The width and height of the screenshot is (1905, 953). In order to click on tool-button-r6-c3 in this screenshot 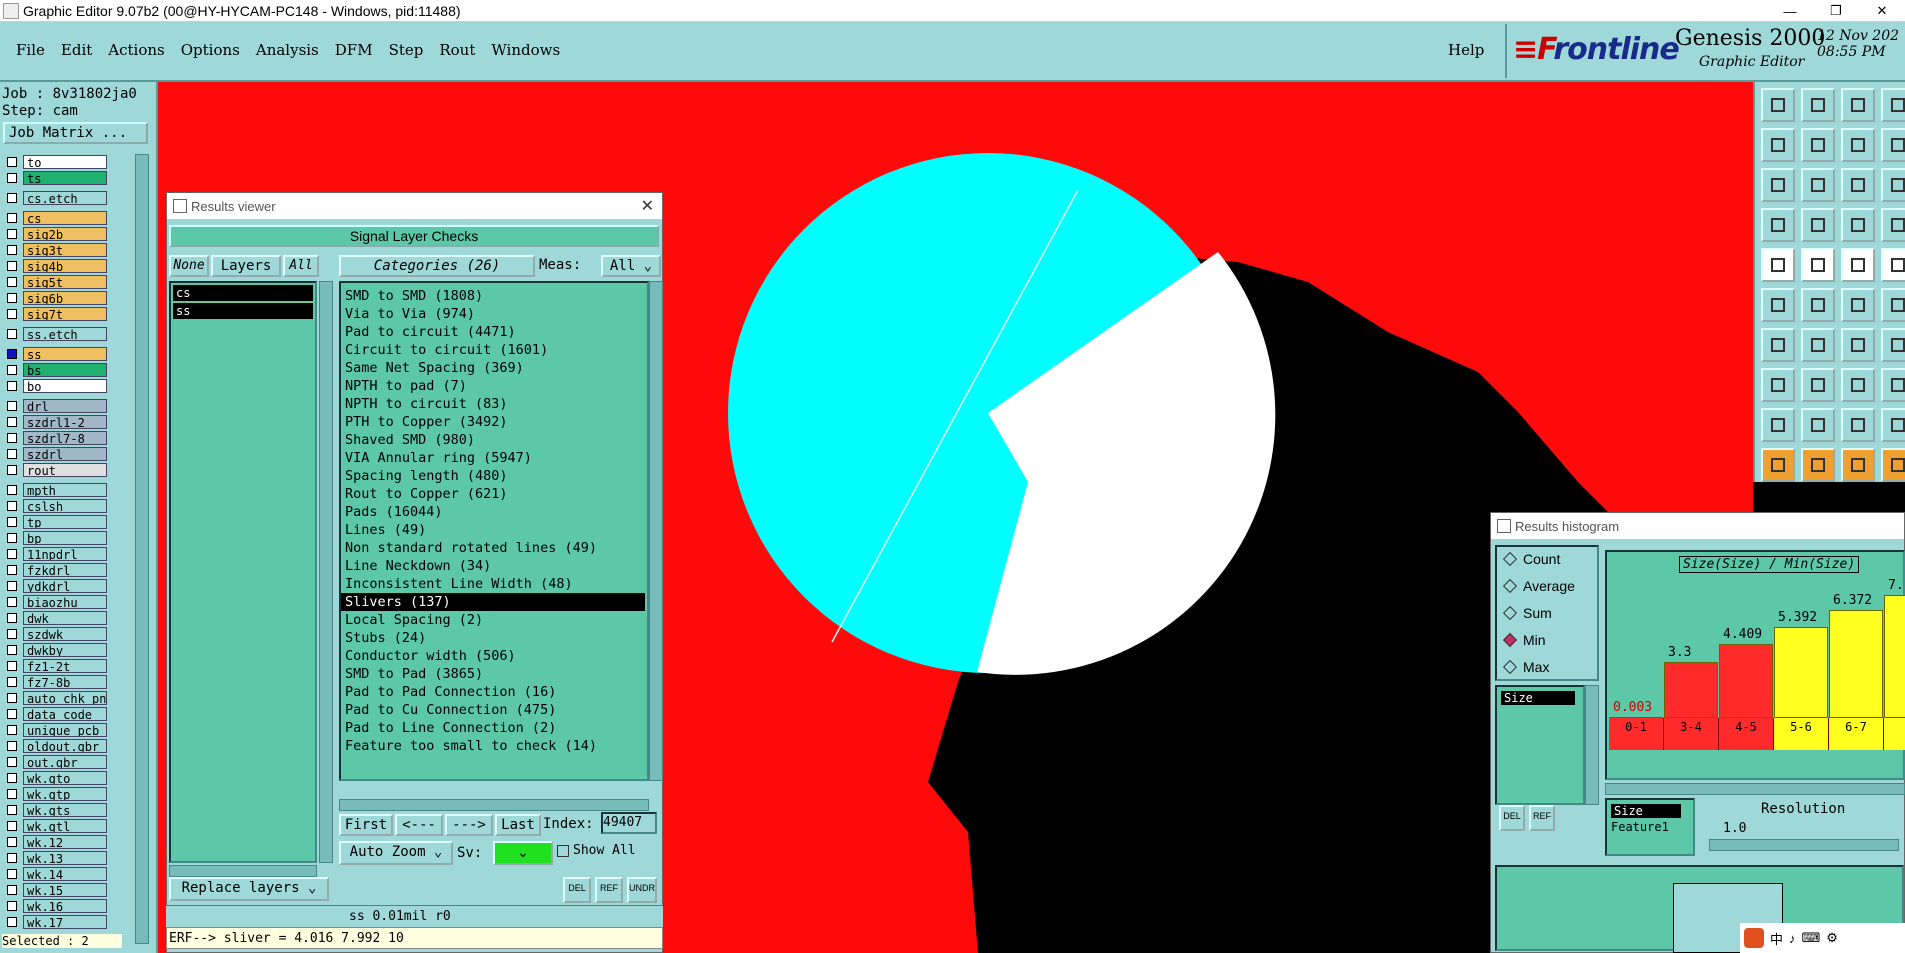, I will do `click(1858, 305)`.